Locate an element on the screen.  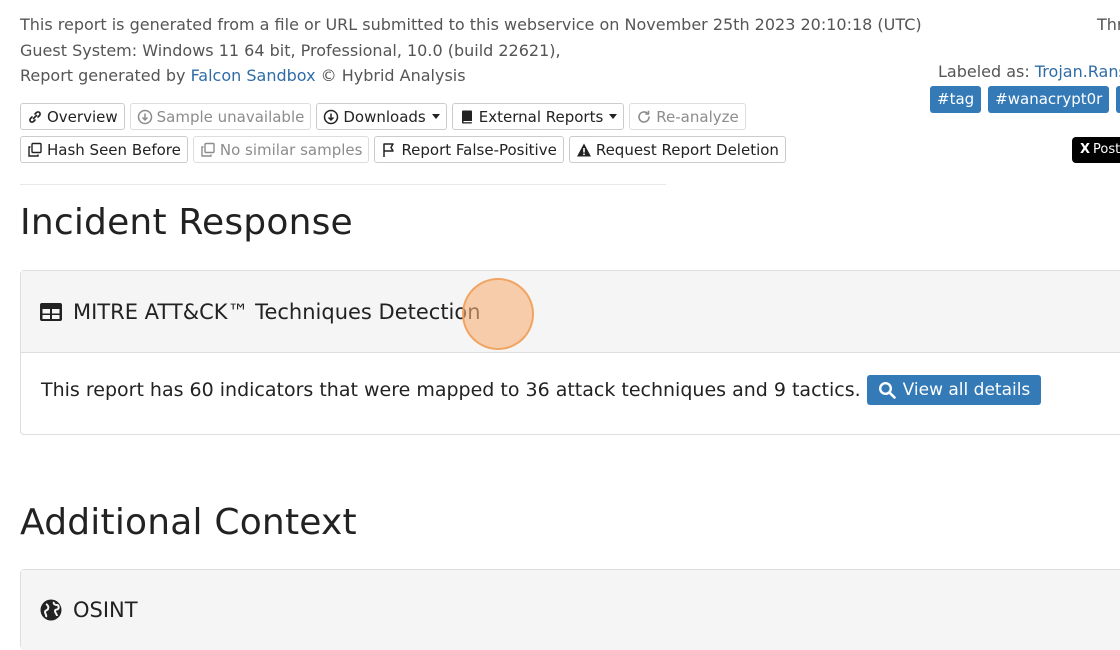
report-false-positive-button: Report False-Positive is located at coordinates (469, 149).